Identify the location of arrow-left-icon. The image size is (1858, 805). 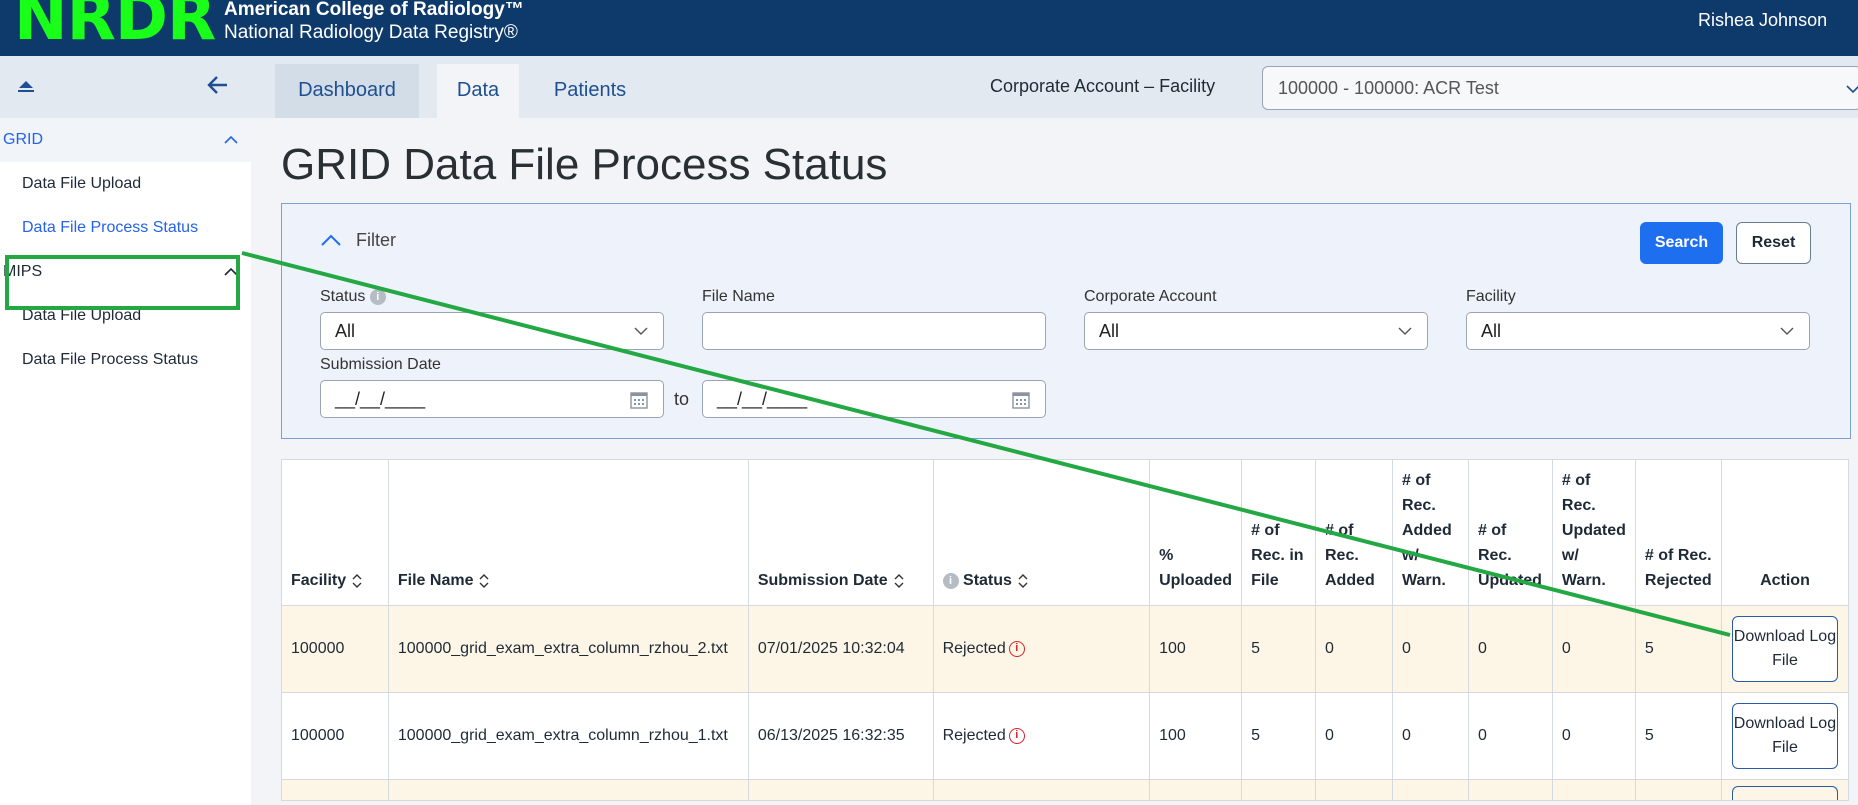
(218, 85).